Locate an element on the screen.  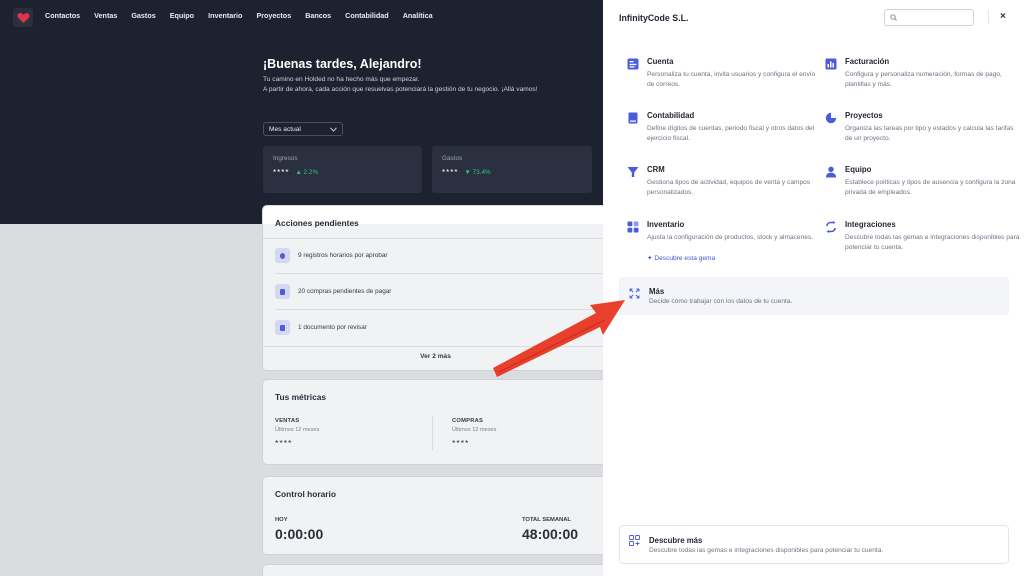
search-box is located at coordinates (929, 17).